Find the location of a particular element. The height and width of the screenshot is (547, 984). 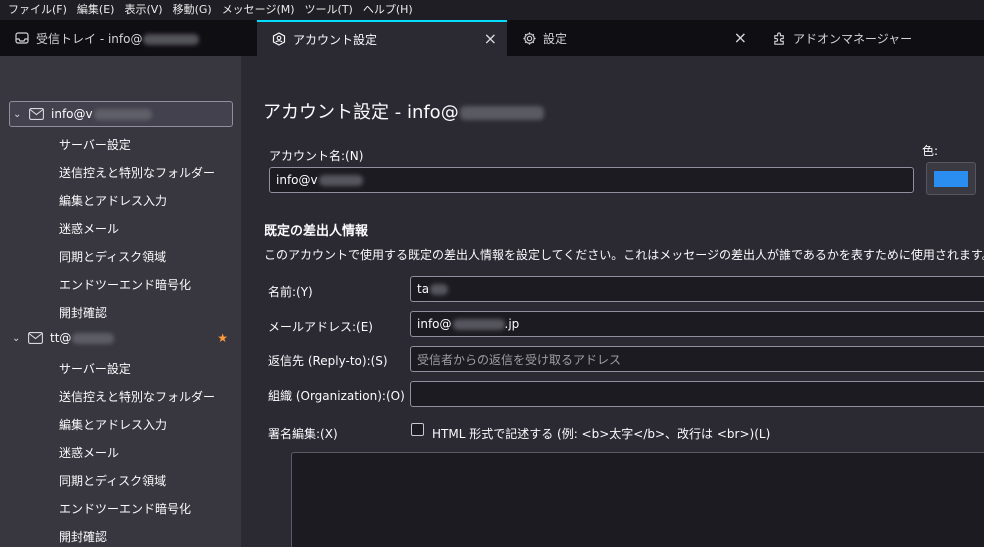

account-name-label: アカウント名:(N) is located at coordinates (316, 156).